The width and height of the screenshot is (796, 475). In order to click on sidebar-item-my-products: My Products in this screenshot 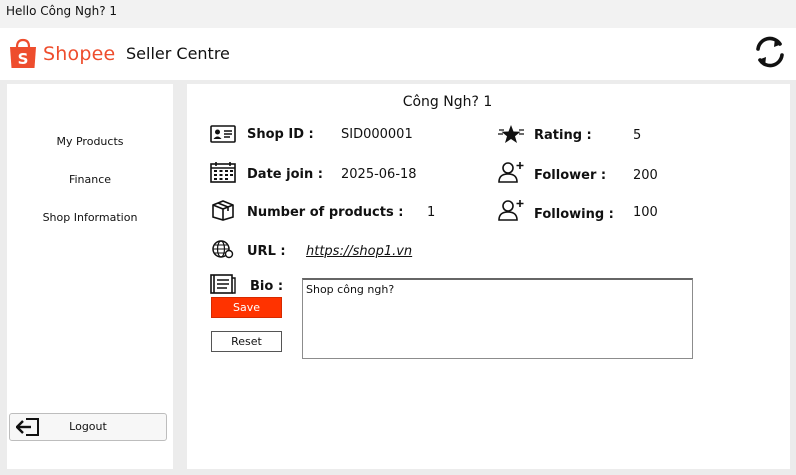, I will do `click(90, 142)`.